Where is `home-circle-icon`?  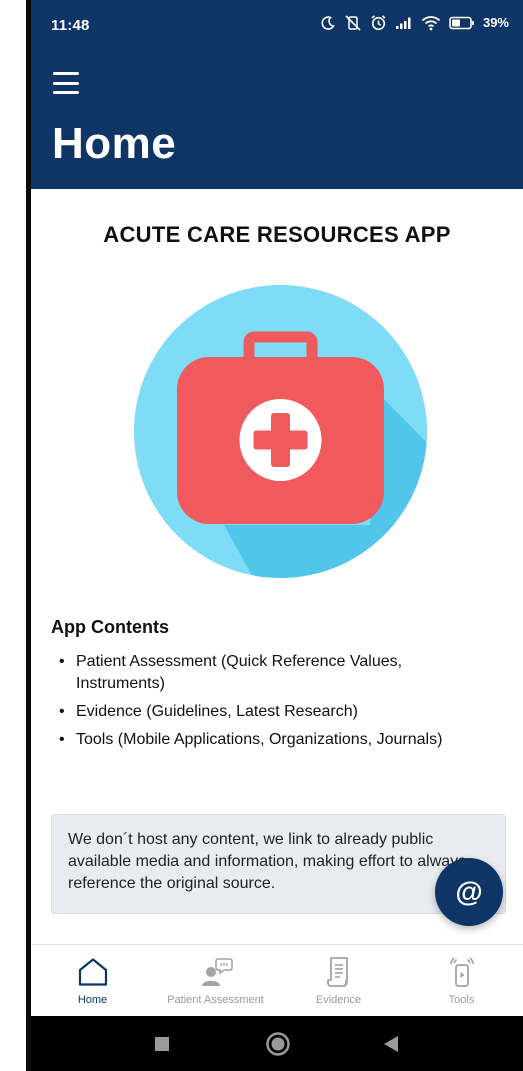
home-circle-icon is located at coordinates (278, 1043).